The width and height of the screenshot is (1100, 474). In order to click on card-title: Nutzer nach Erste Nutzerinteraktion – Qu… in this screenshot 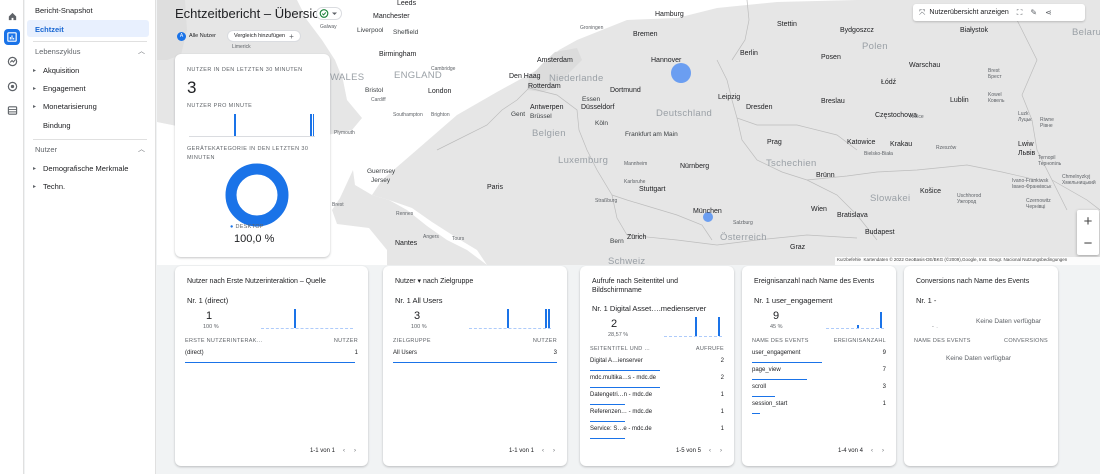, I will do `click(272, 281)`.